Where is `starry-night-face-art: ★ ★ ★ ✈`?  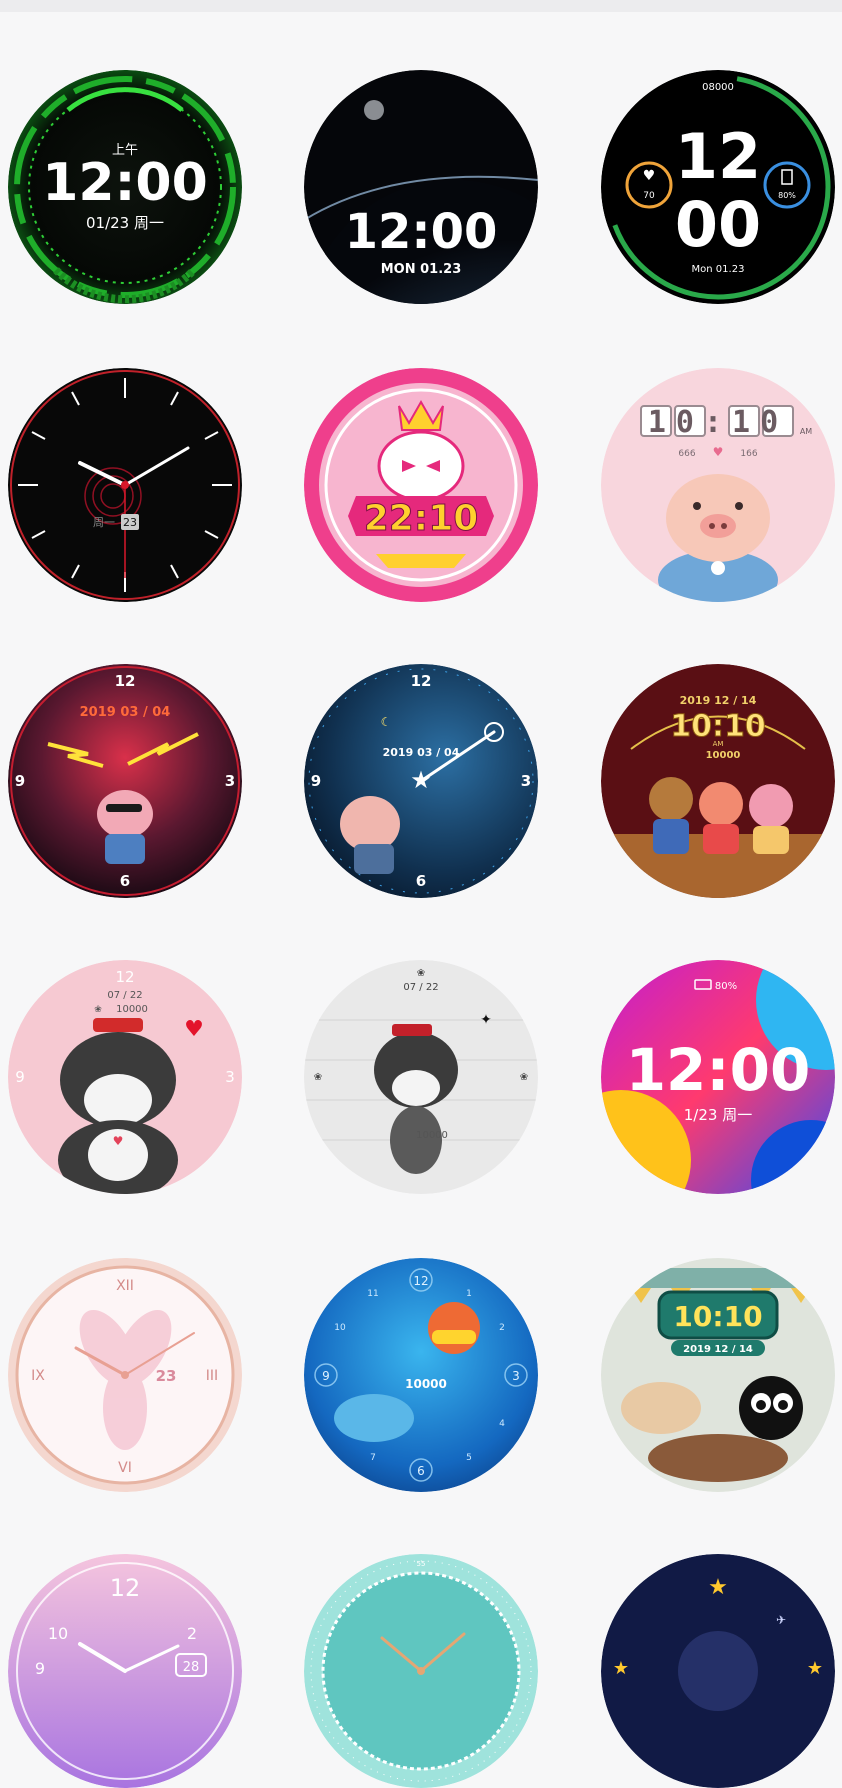 starry-night-face-art: ★ ★ ★ ✈ is located at coordinates (718, 1671).